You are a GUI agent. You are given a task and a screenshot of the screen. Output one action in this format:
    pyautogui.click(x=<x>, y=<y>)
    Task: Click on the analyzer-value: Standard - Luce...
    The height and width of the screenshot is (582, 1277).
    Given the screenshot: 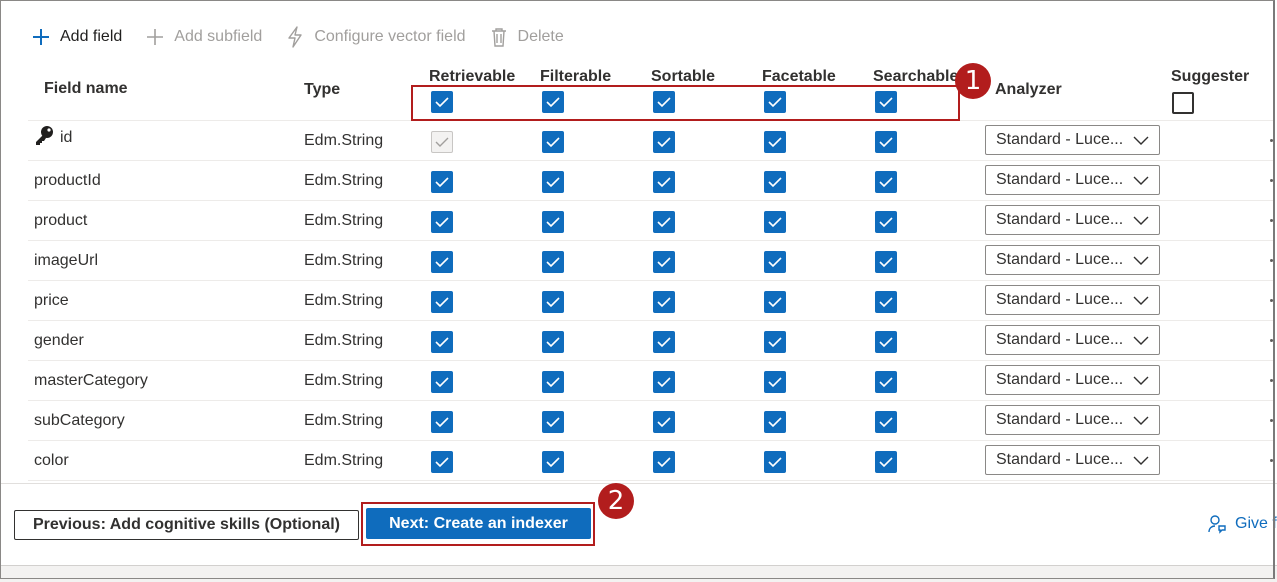 What is the action you would take?
    pyautogui.click(x=1060, y=419)
    